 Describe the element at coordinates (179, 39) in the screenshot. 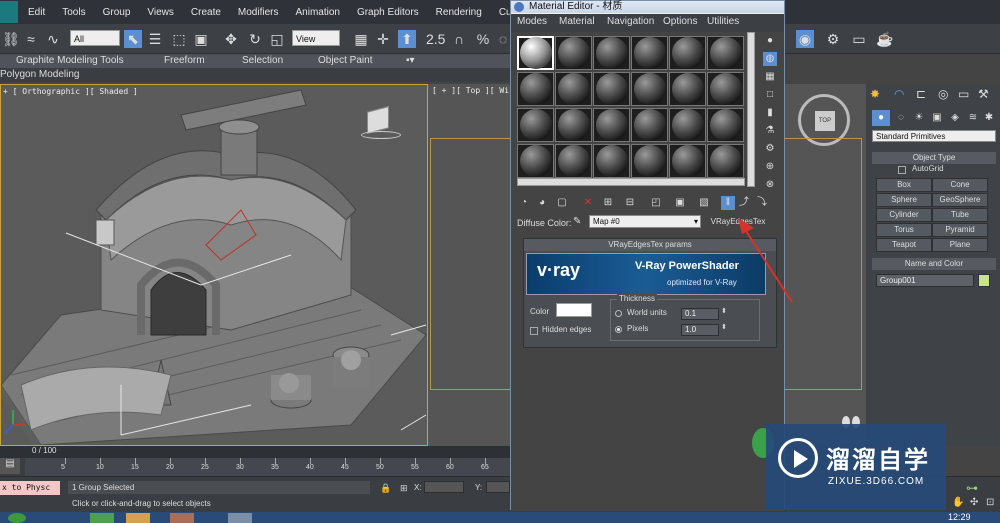

I see `rect-selection-icon: ⬚` at that location.